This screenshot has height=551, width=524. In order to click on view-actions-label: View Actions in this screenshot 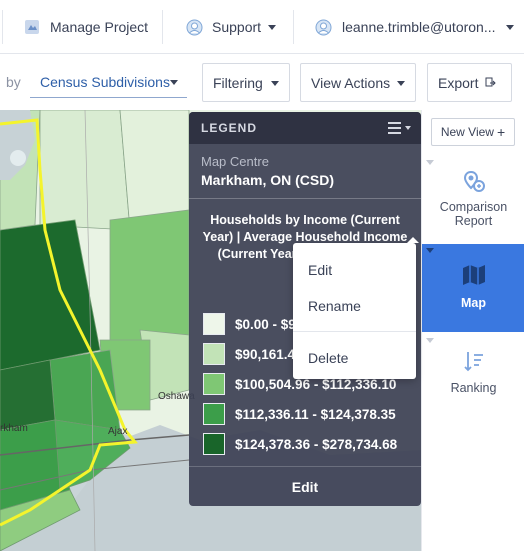, I will do `click(351, 82)`.